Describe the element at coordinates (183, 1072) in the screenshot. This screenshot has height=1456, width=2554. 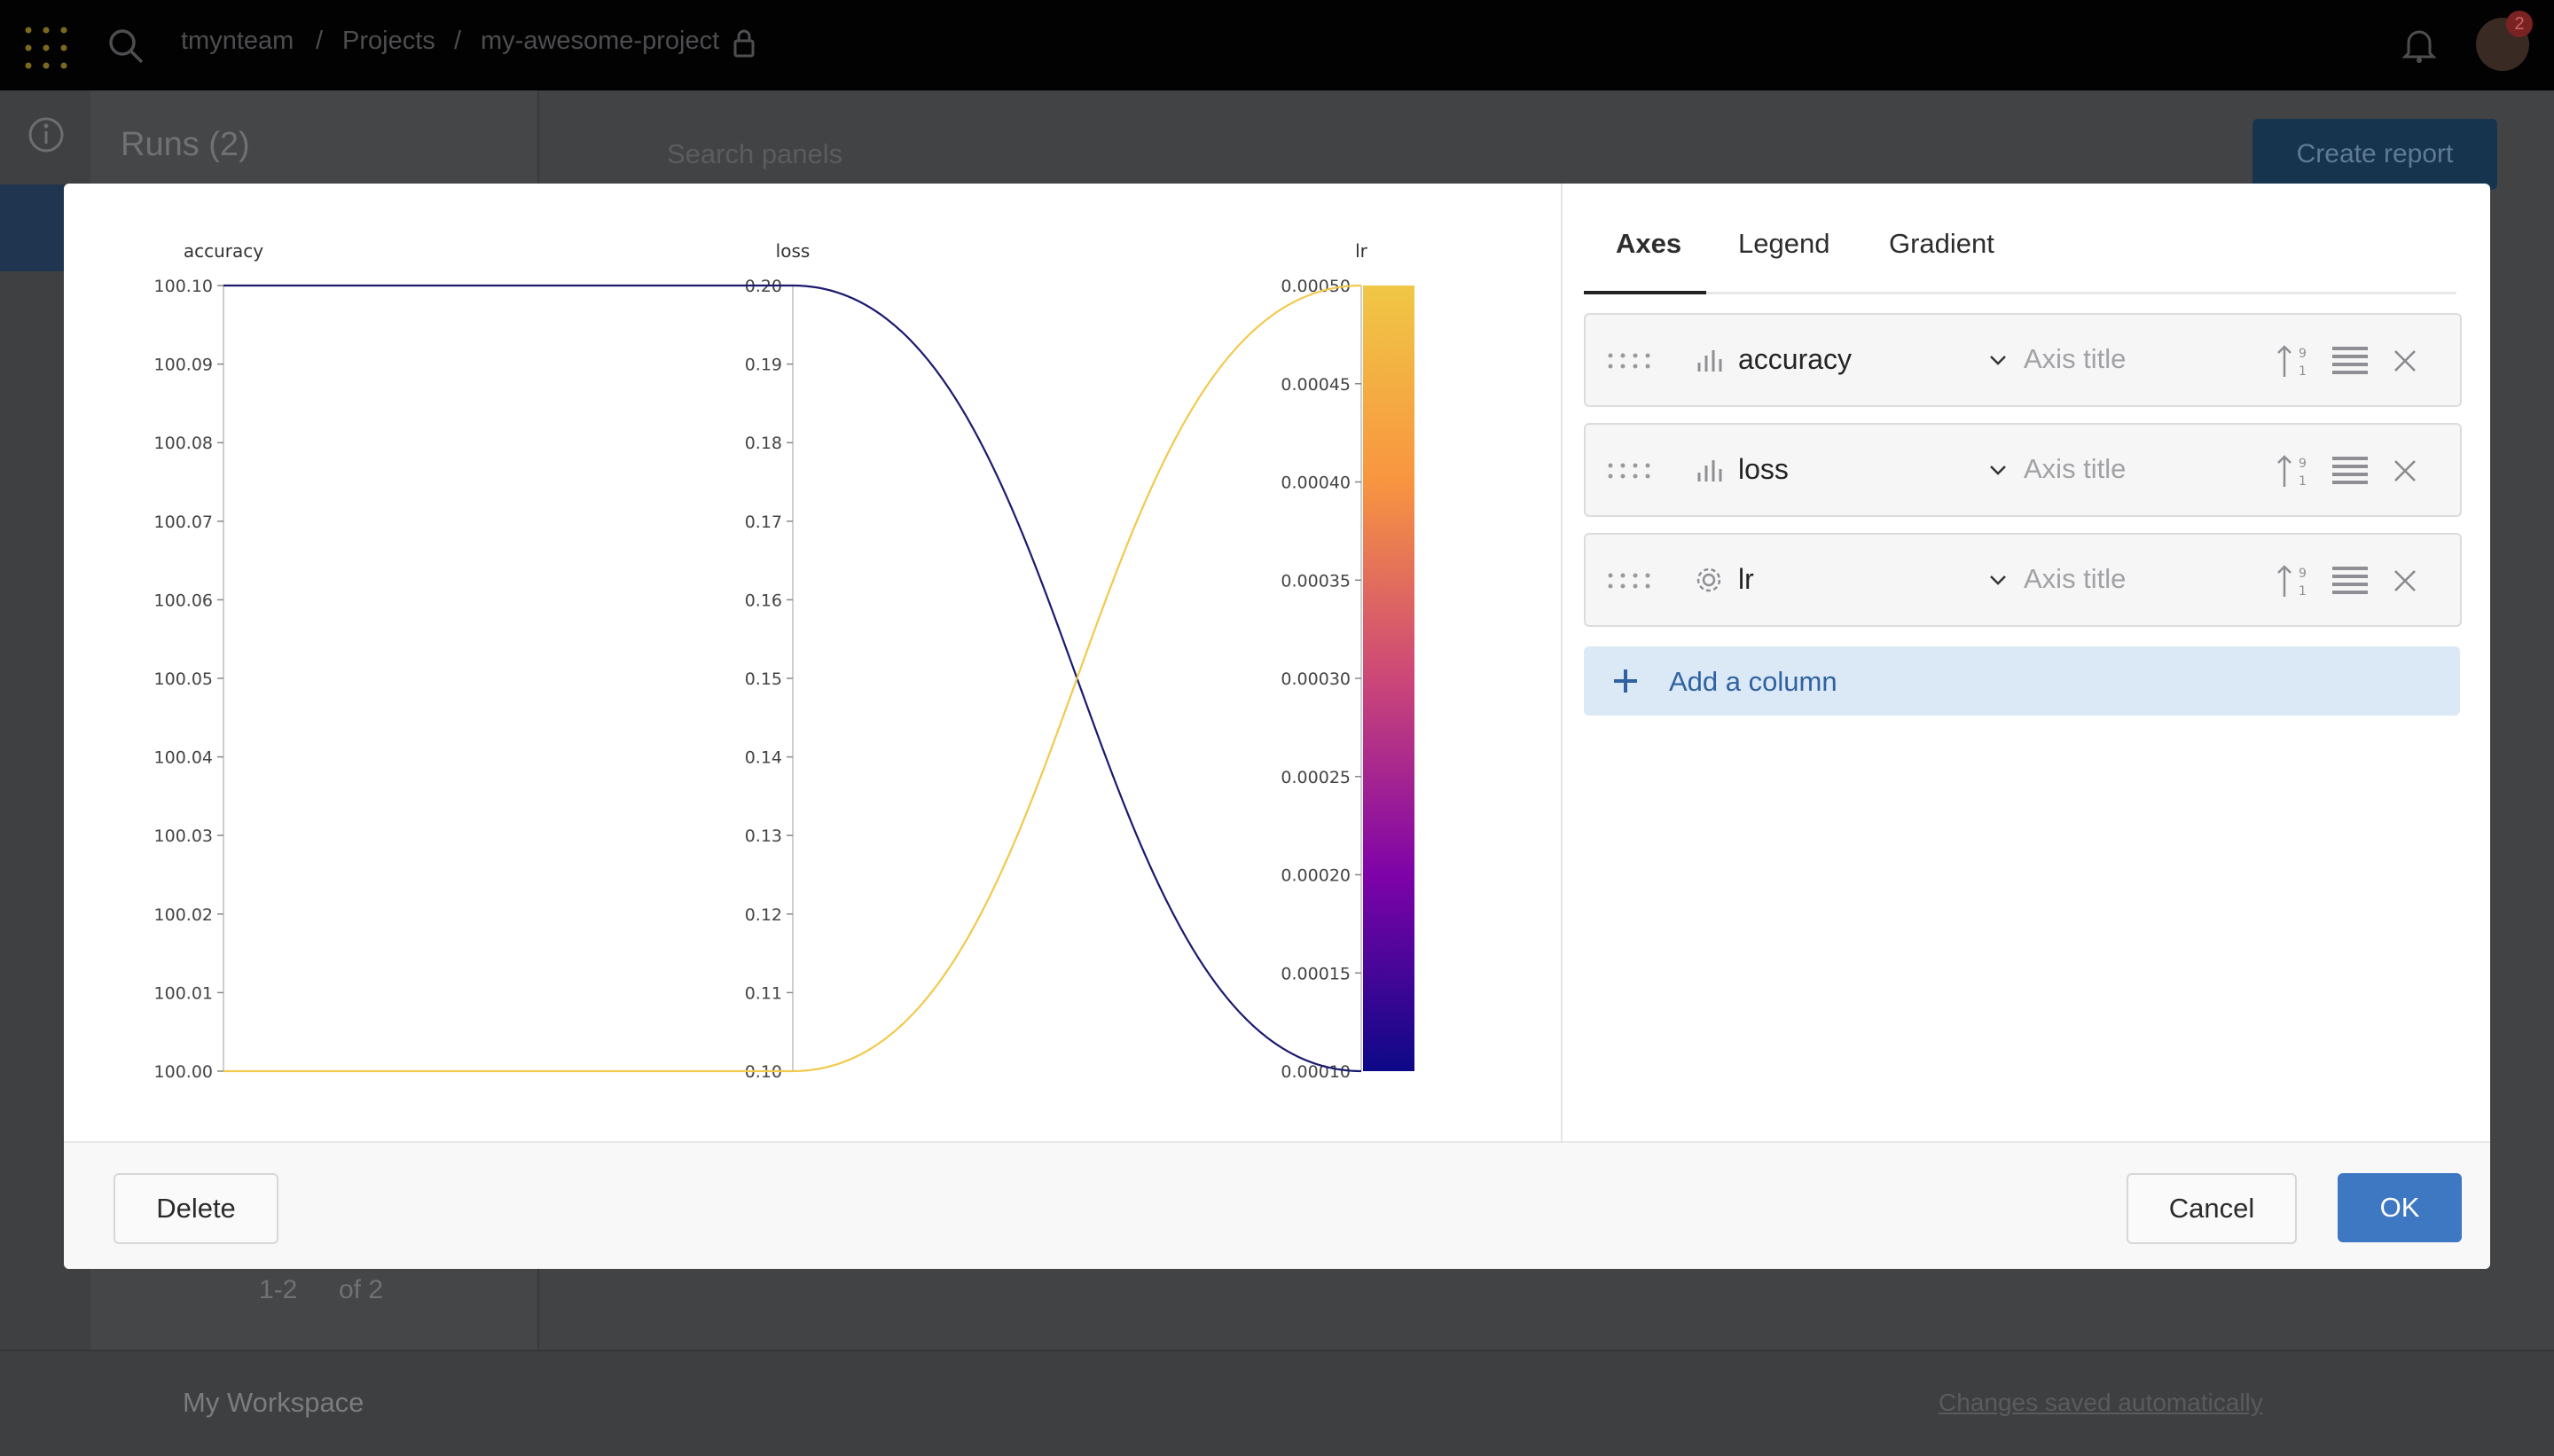
I see `tick-label: 100.00` at that location.